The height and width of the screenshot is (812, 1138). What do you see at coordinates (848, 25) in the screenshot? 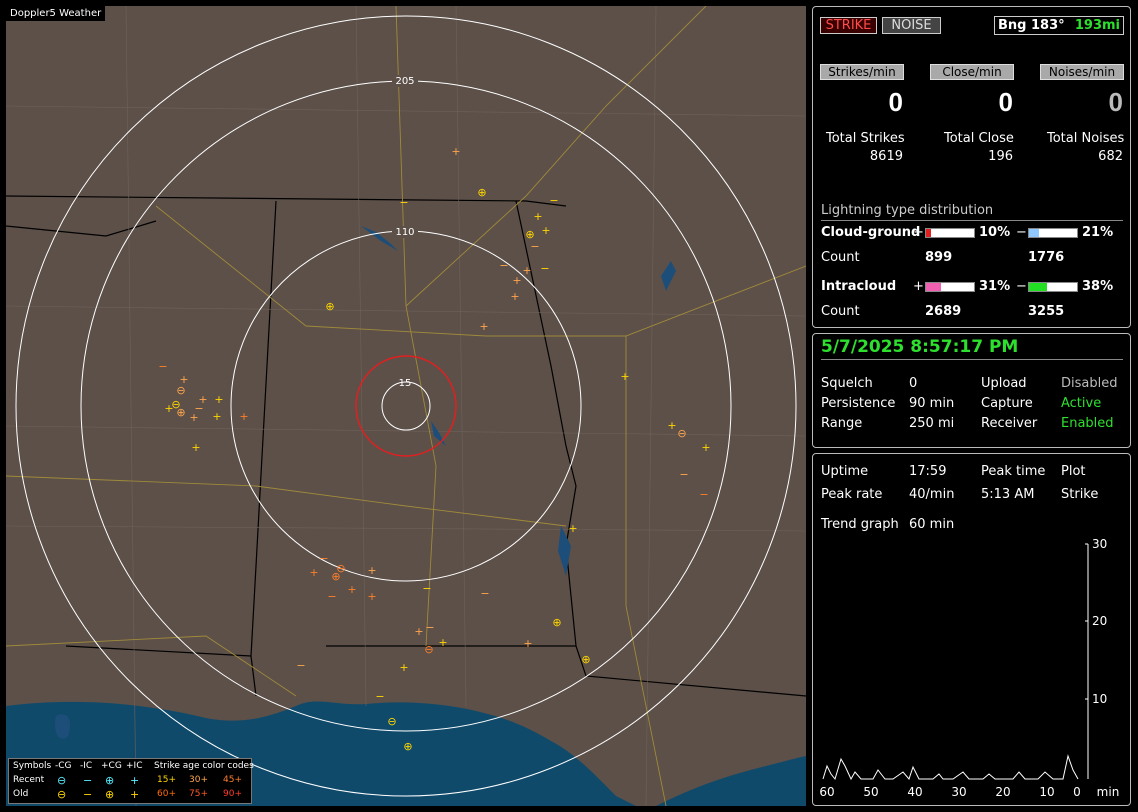
I see `strike-button: STRIKE` at bounding box center [848, 25].